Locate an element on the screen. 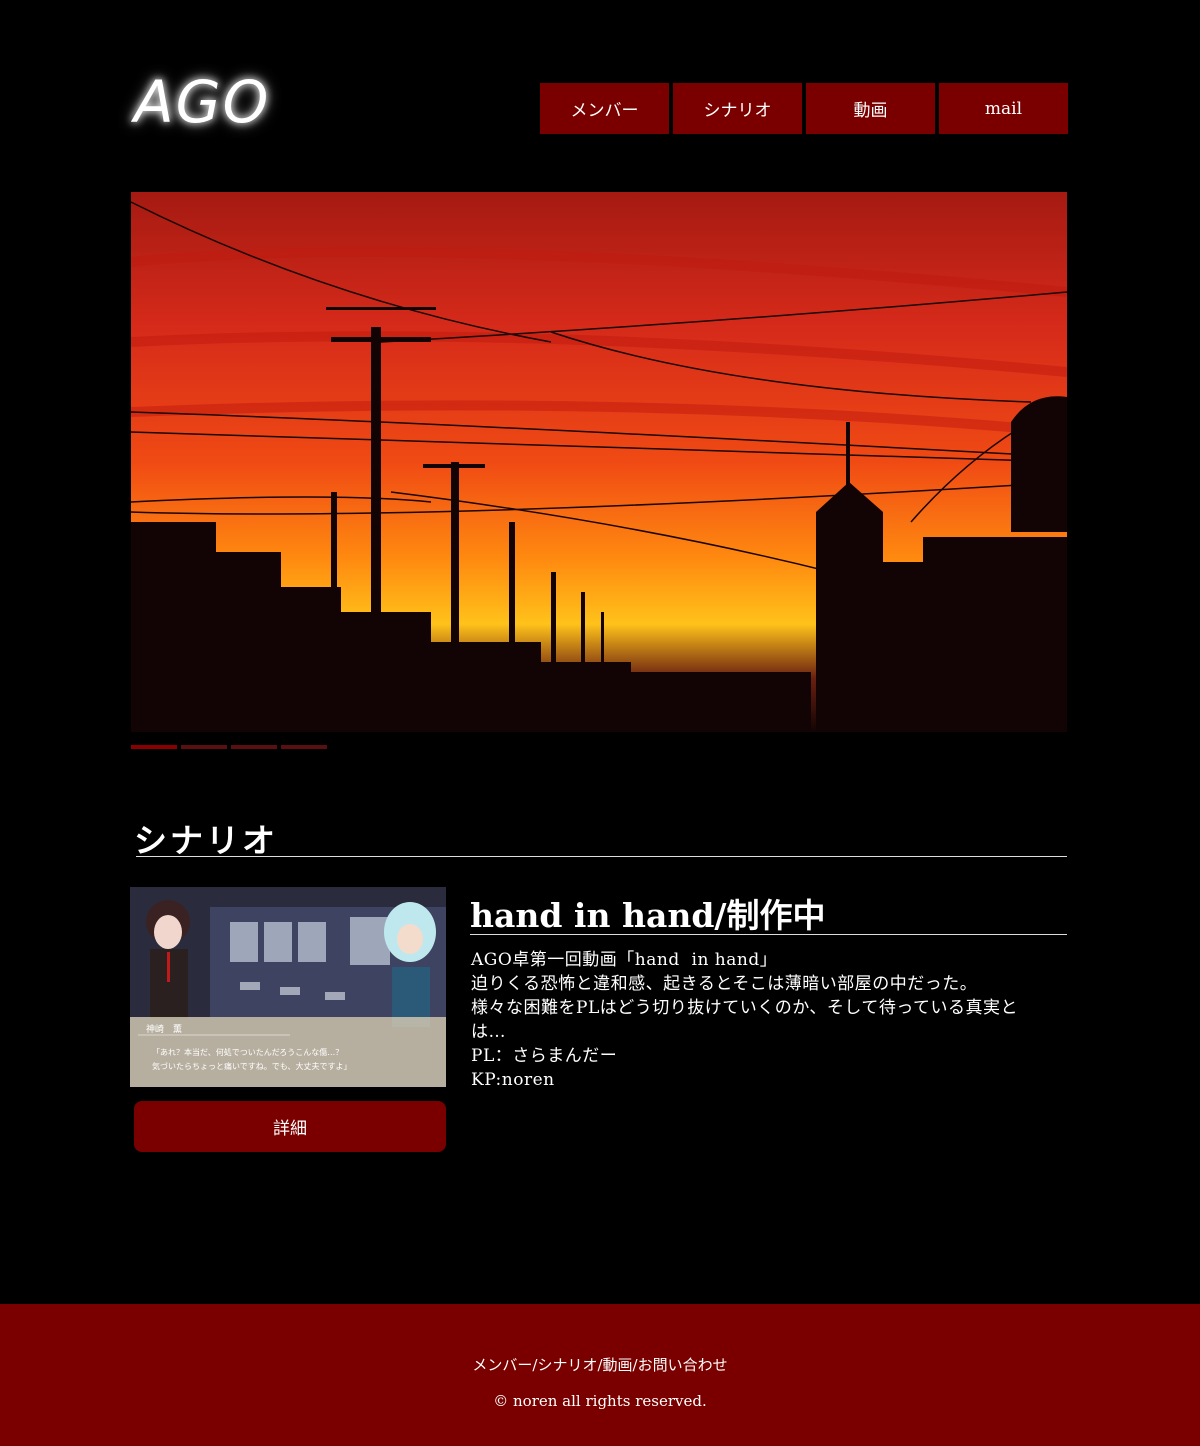 Image resolution: width=1200 pixels, height=1446 pixels. slide-indicators is located at coordinates (229, 747).